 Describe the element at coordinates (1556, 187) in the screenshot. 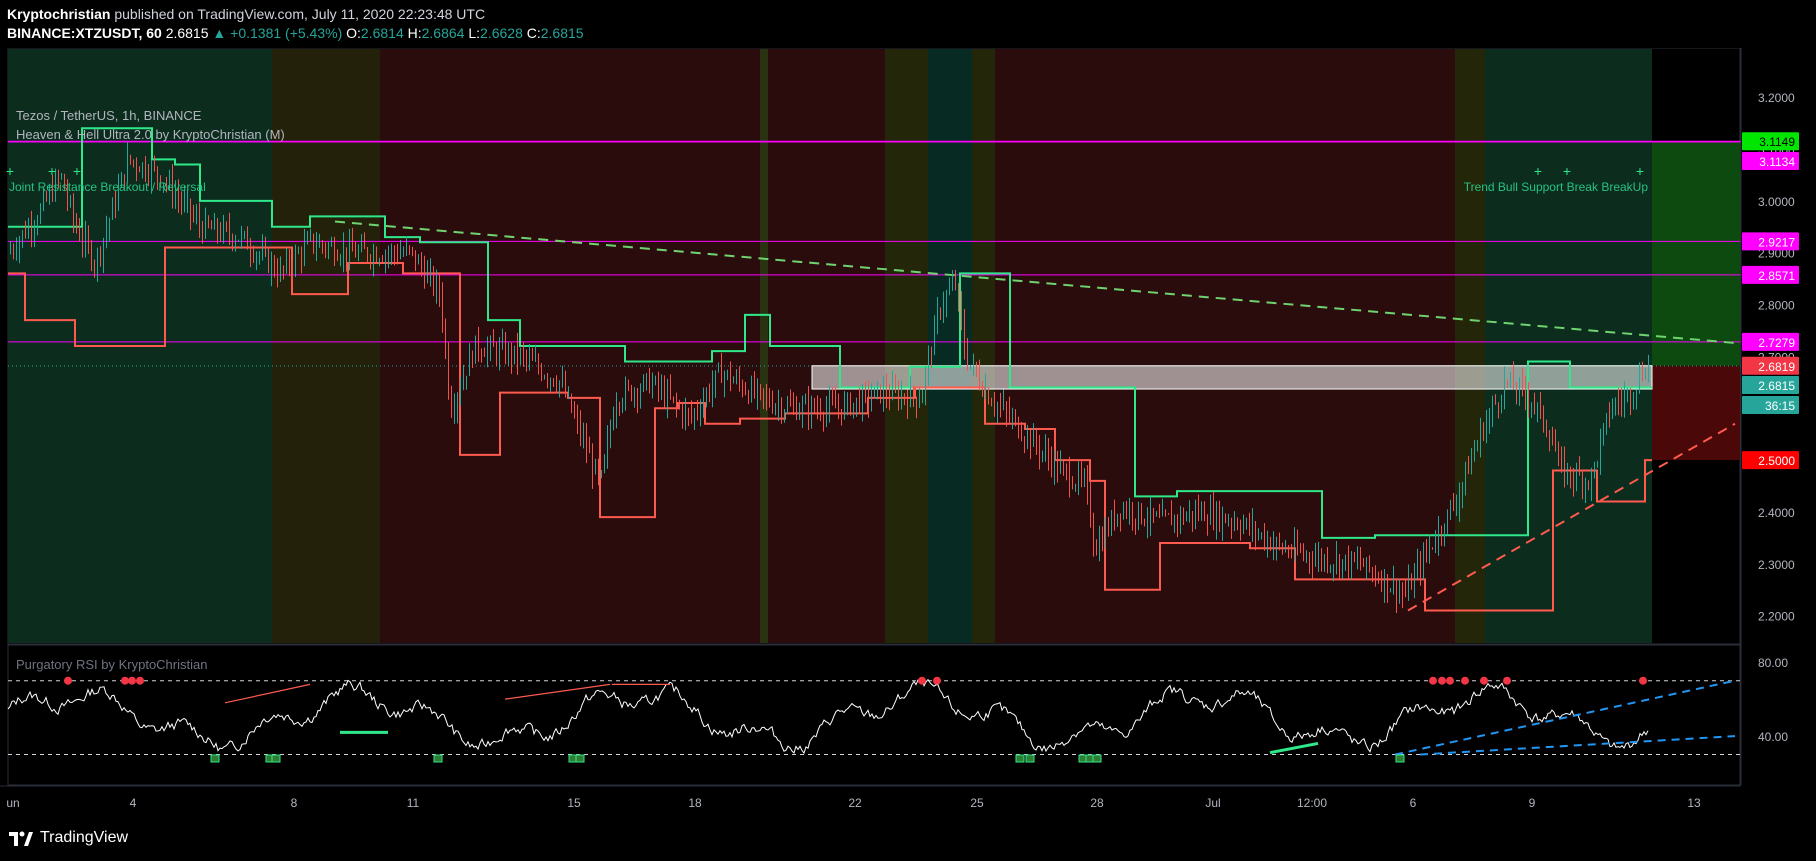

I see `signal-label-right: Trend Bull Support Break BreakUp` at that location.